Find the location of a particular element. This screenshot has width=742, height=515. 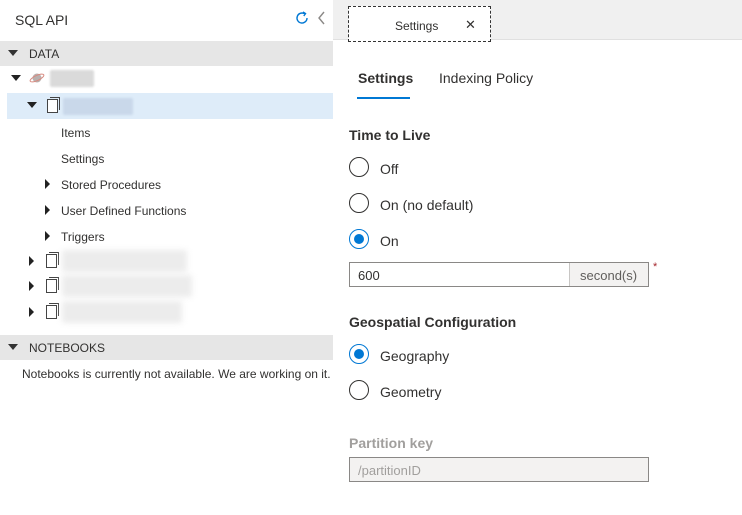

pivot-indexing-policy: Indexing Policy is located at coordinates (486, 78).